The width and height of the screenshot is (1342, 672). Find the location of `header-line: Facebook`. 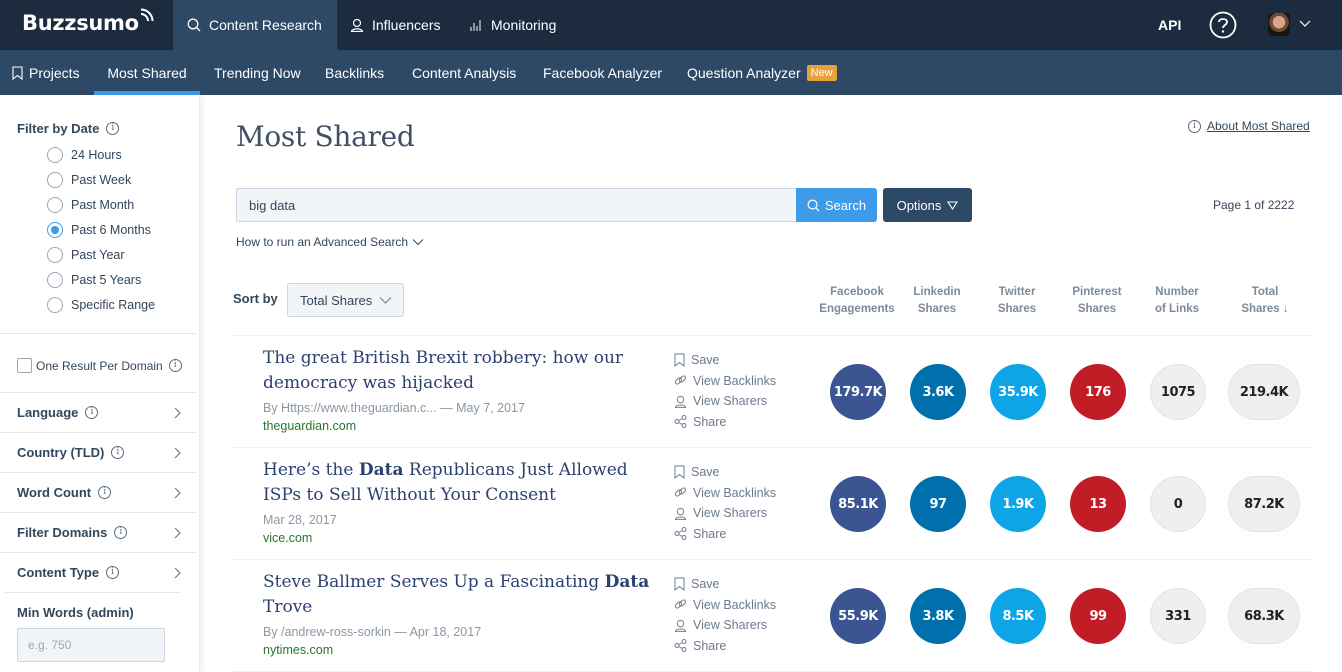

header-line: Facebook is located at coordinates (857, 292).